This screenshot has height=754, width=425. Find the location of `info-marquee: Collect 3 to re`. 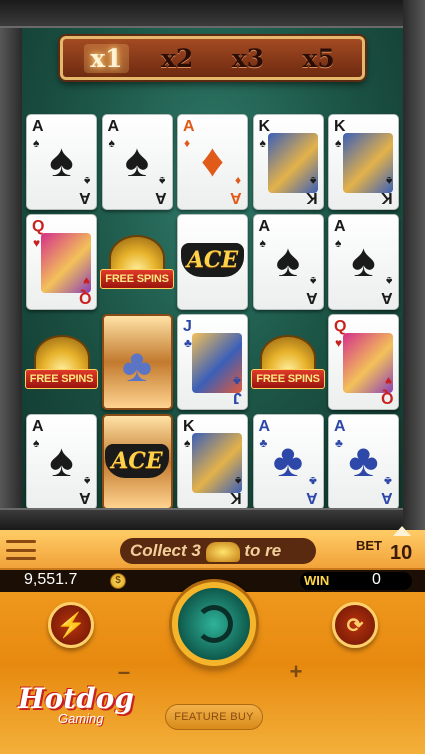

info-marquee: Collect 3 to re is located at coordinates (218, 551).